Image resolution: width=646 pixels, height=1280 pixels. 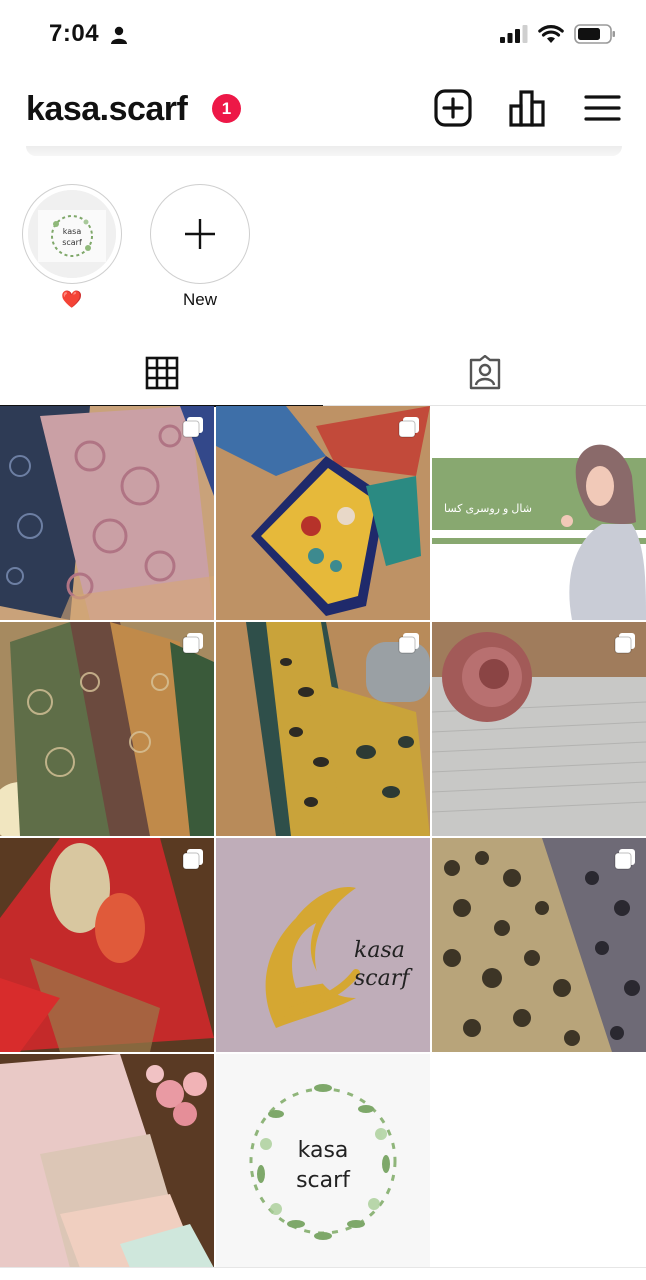 What do you see at coordinates (539, 513) in the screenshot?
I see `post-thumbnail: شال و روسری کسا` at bounding box center [539, 513].